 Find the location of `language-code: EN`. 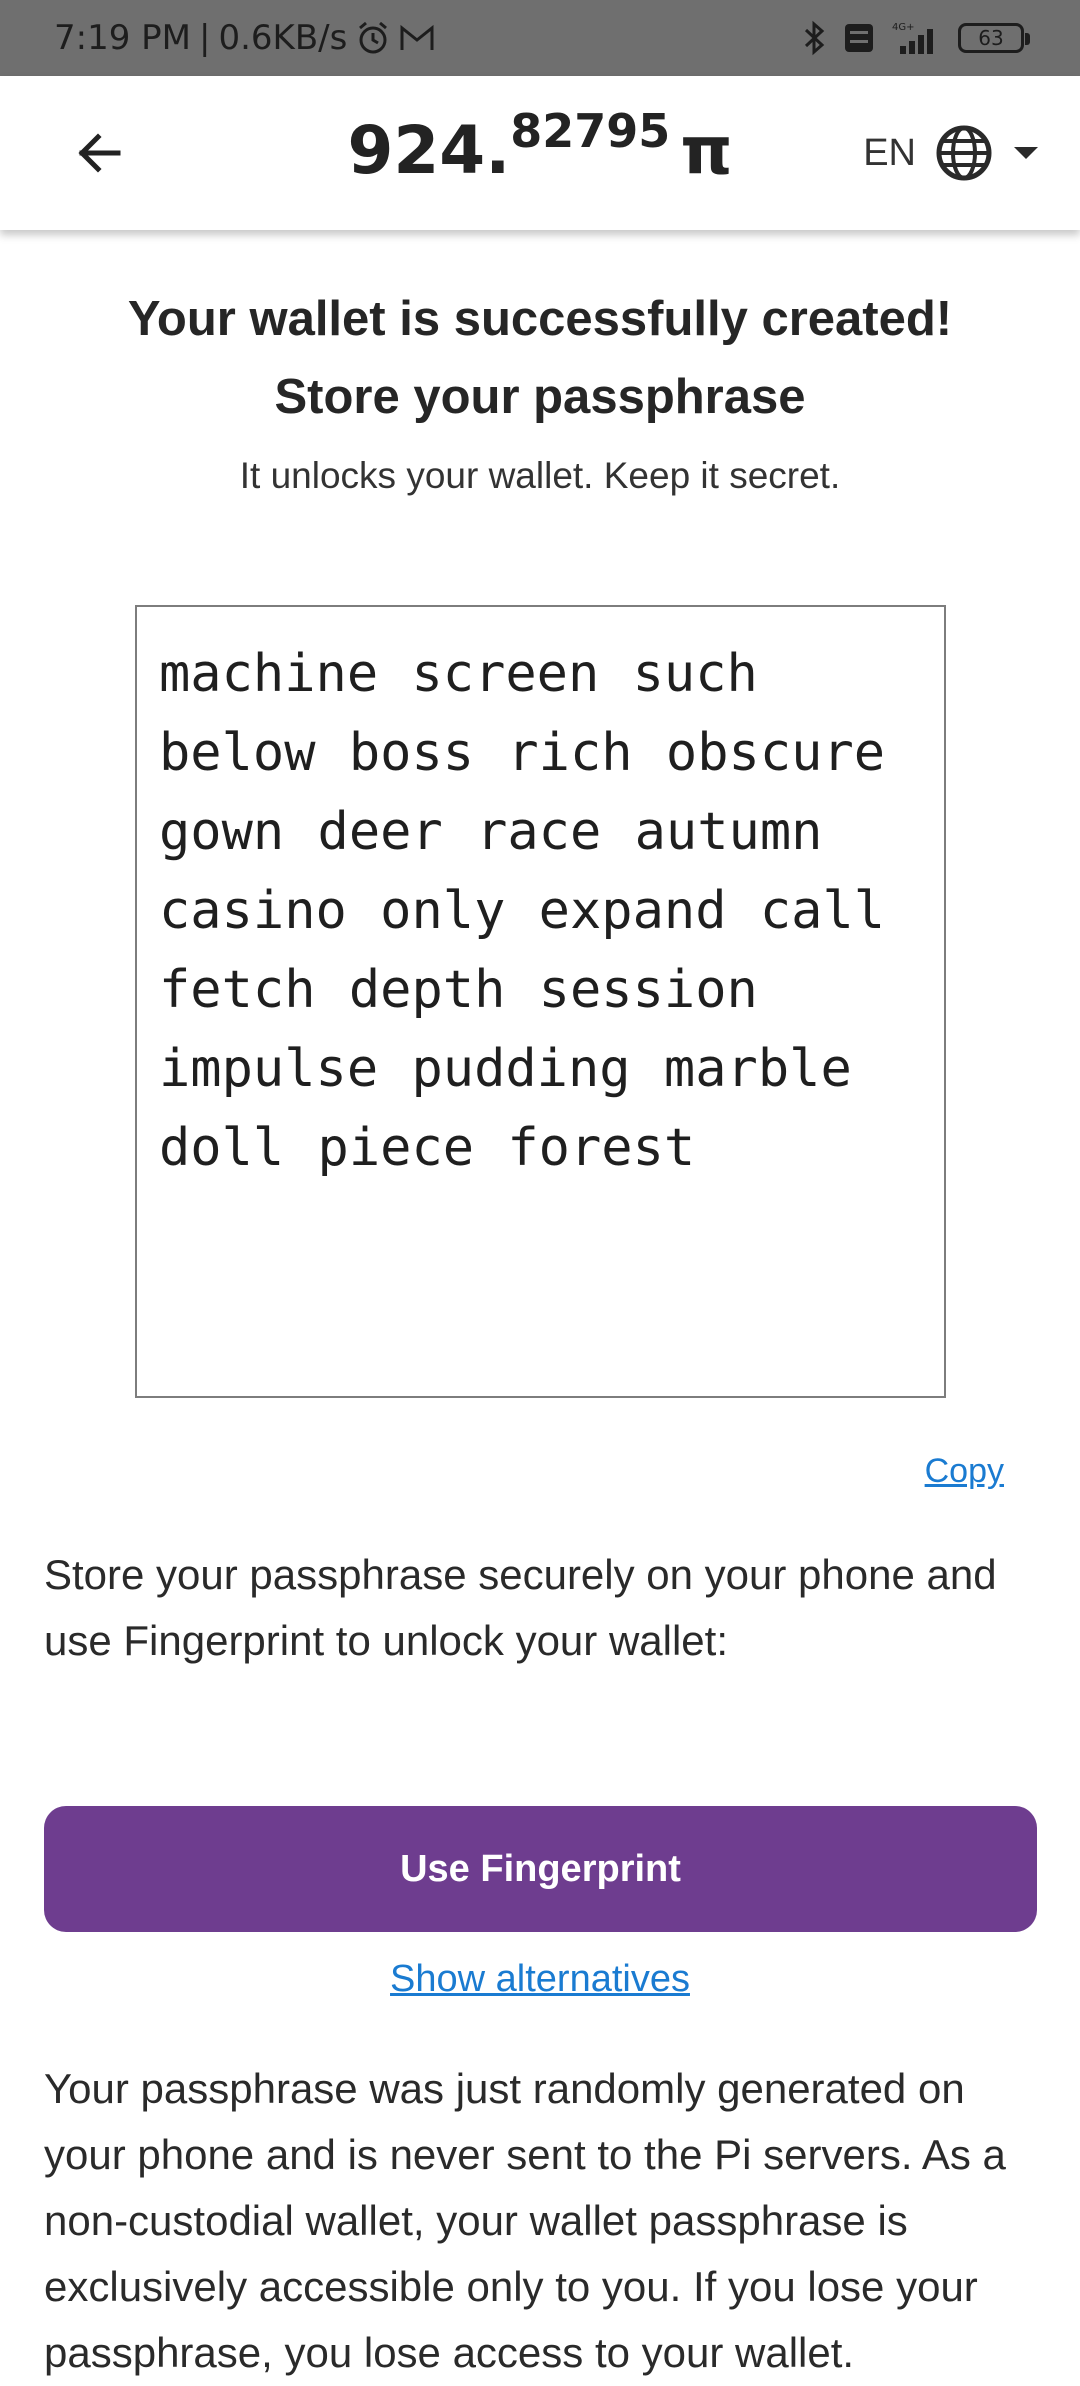

language-code: EN is located at coordinates (889, 152).